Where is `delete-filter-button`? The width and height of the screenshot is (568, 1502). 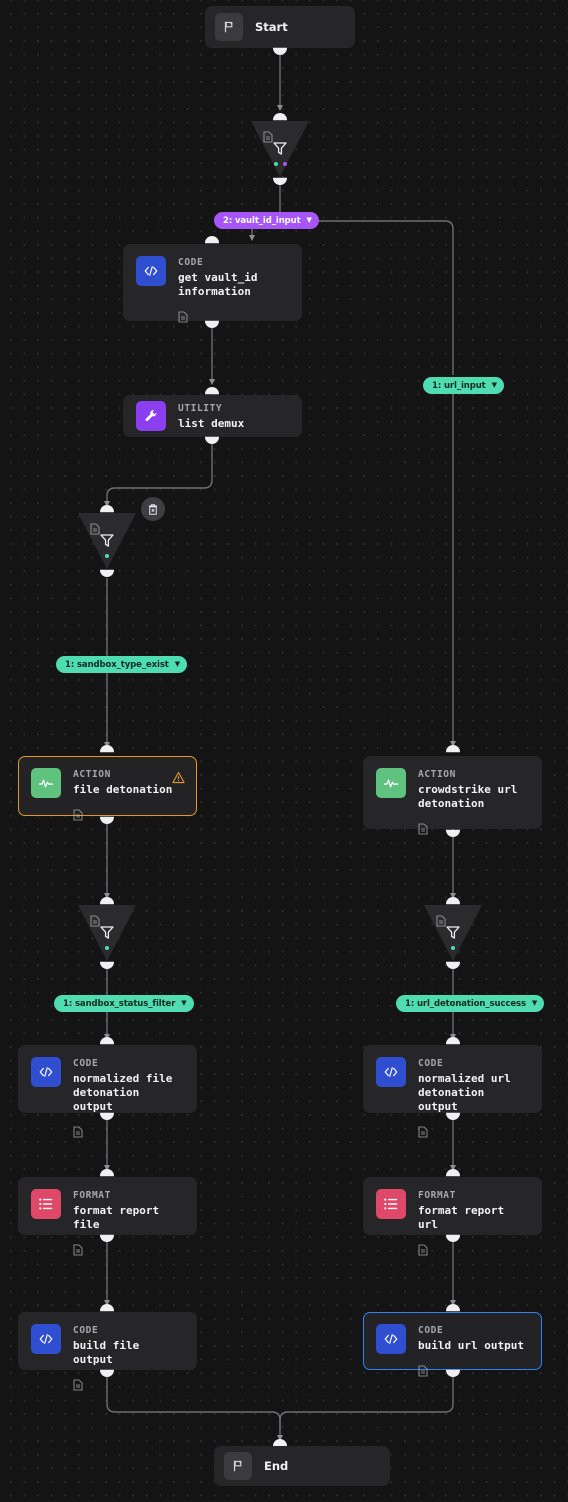 delete-filter-button is located at coordinates (153, 509).